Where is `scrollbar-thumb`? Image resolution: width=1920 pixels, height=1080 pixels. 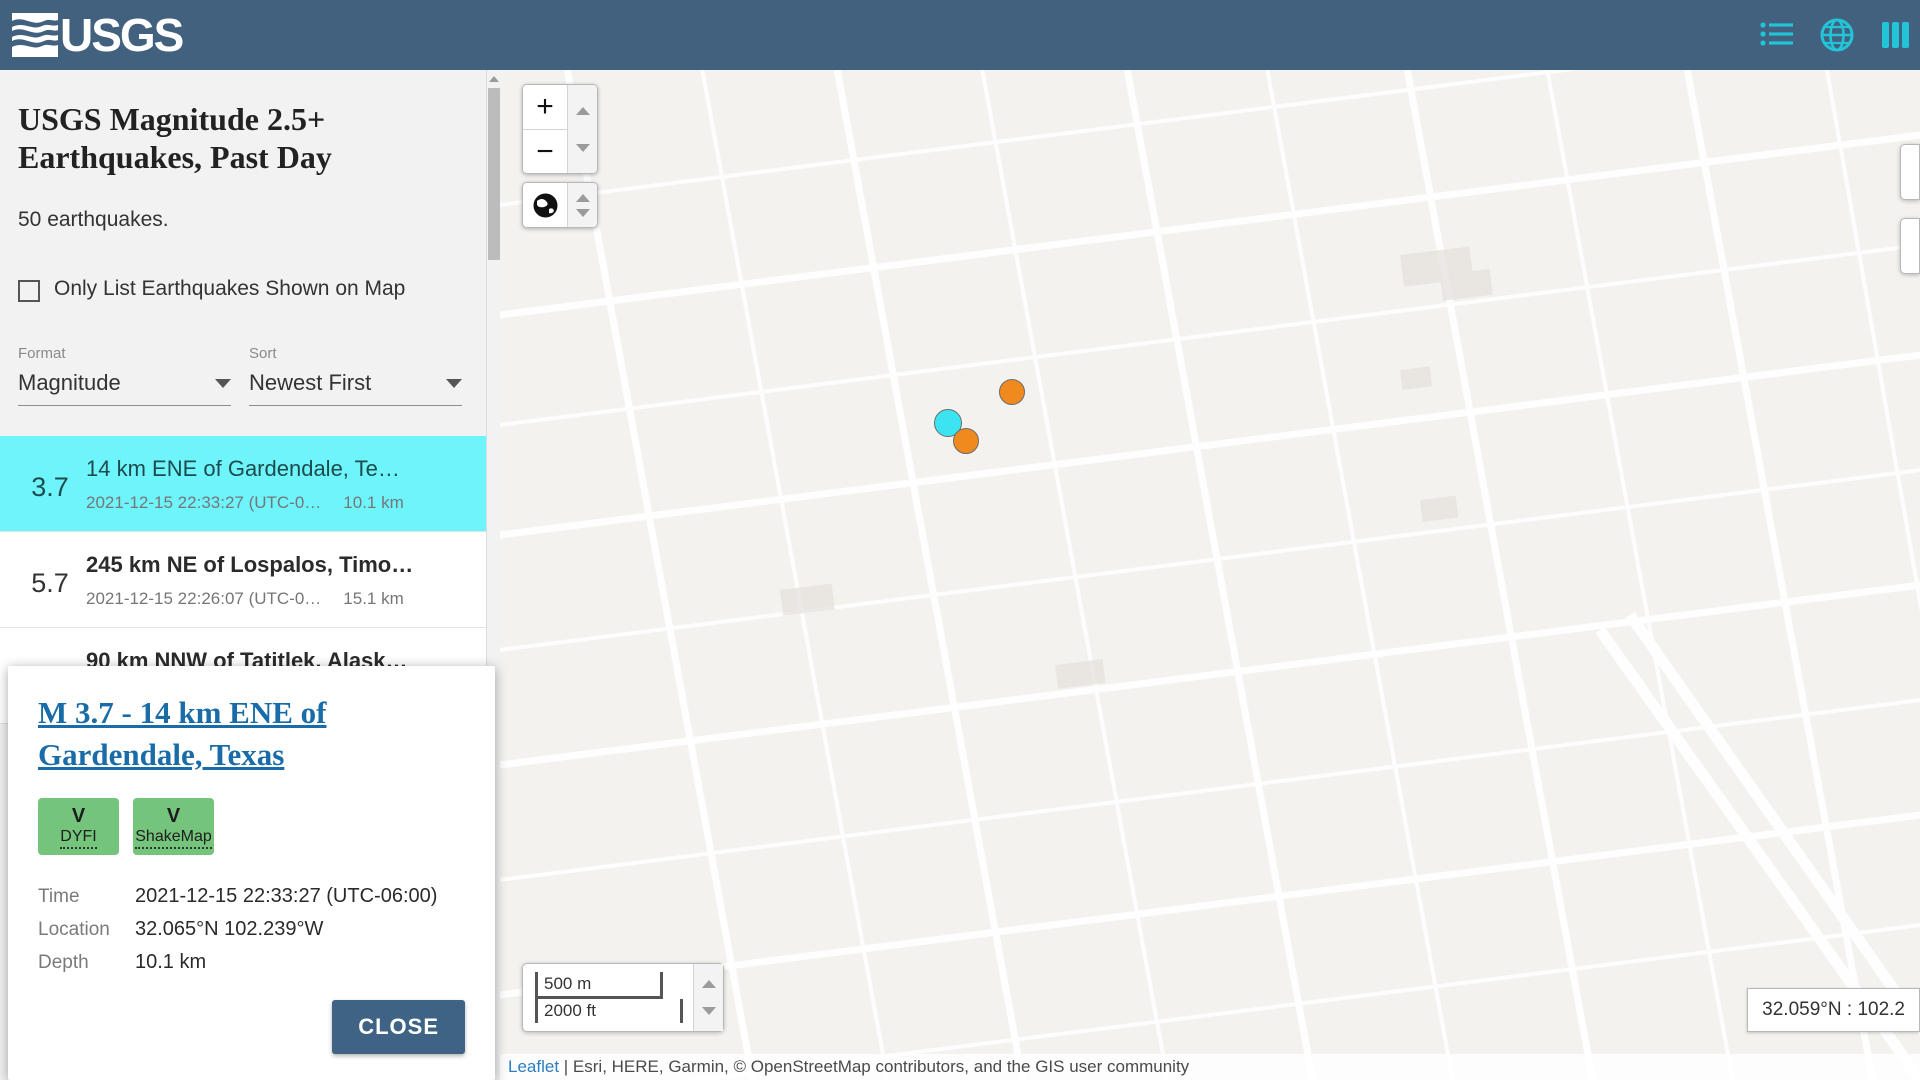
scrollbar-thumb is located at coordinates (494, 174).